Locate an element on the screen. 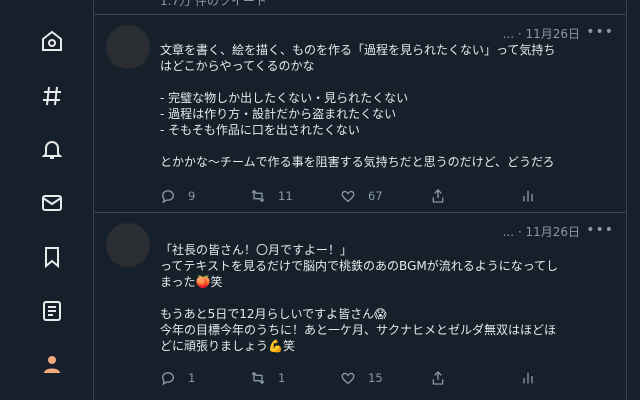 The width and height of the screenshot is (640, 400). retweet-count: 1 is located at coordinates (282, 378).